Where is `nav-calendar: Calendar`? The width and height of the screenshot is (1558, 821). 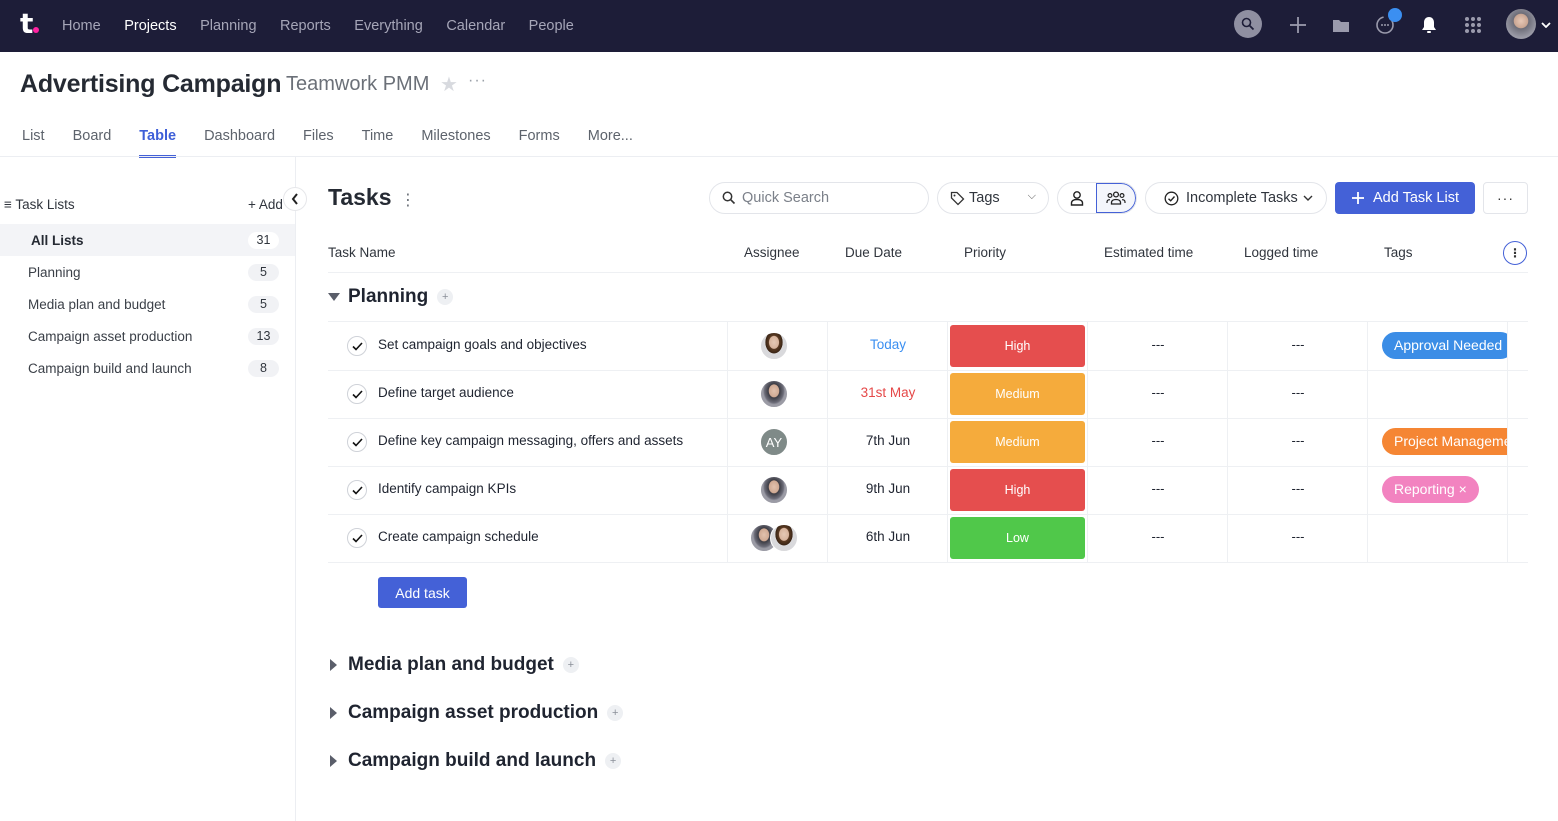
nav-calendar: Calendar is located at coordinates (475, 26).